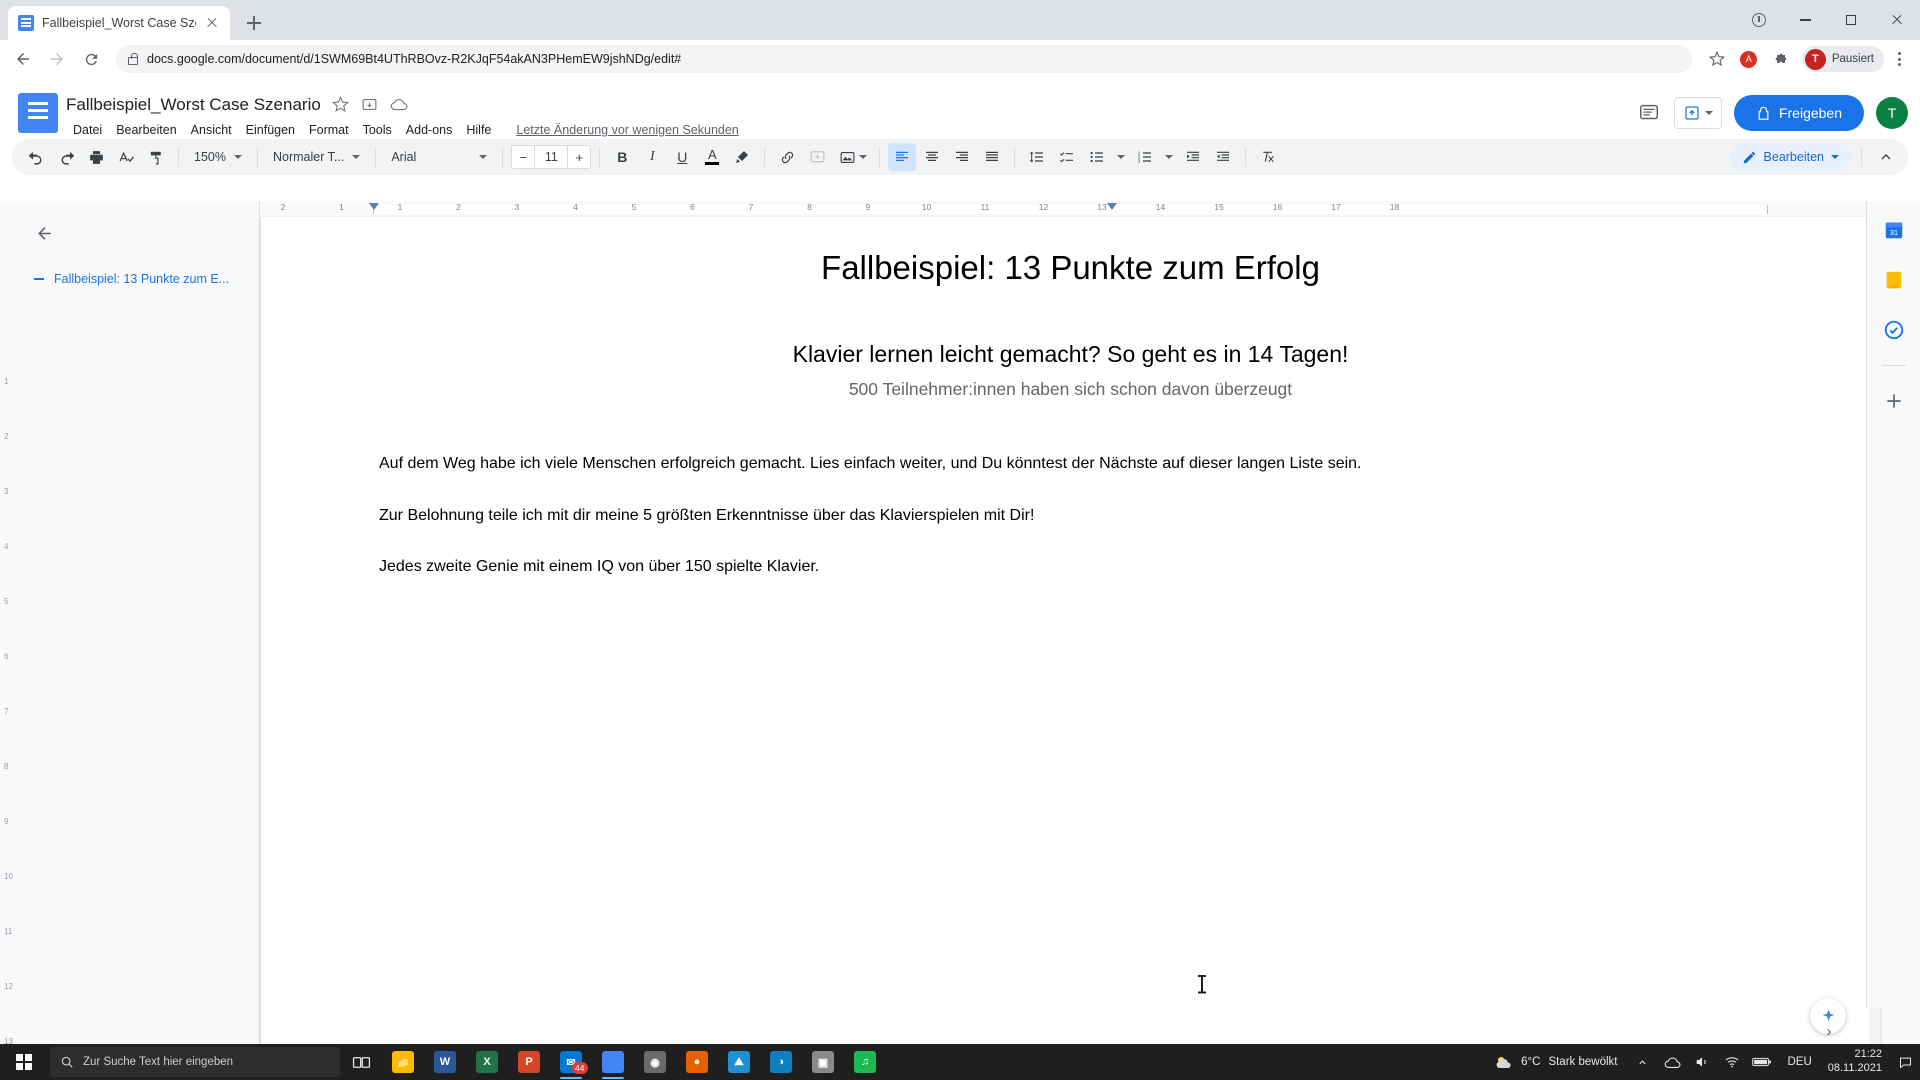 Image resolution: width=1920 pixels, height=1080 pixels. Describe the element at coordinates (655, 1062) in the screenshot. I see `taskbar-app-cd-player: ◉` at that location.